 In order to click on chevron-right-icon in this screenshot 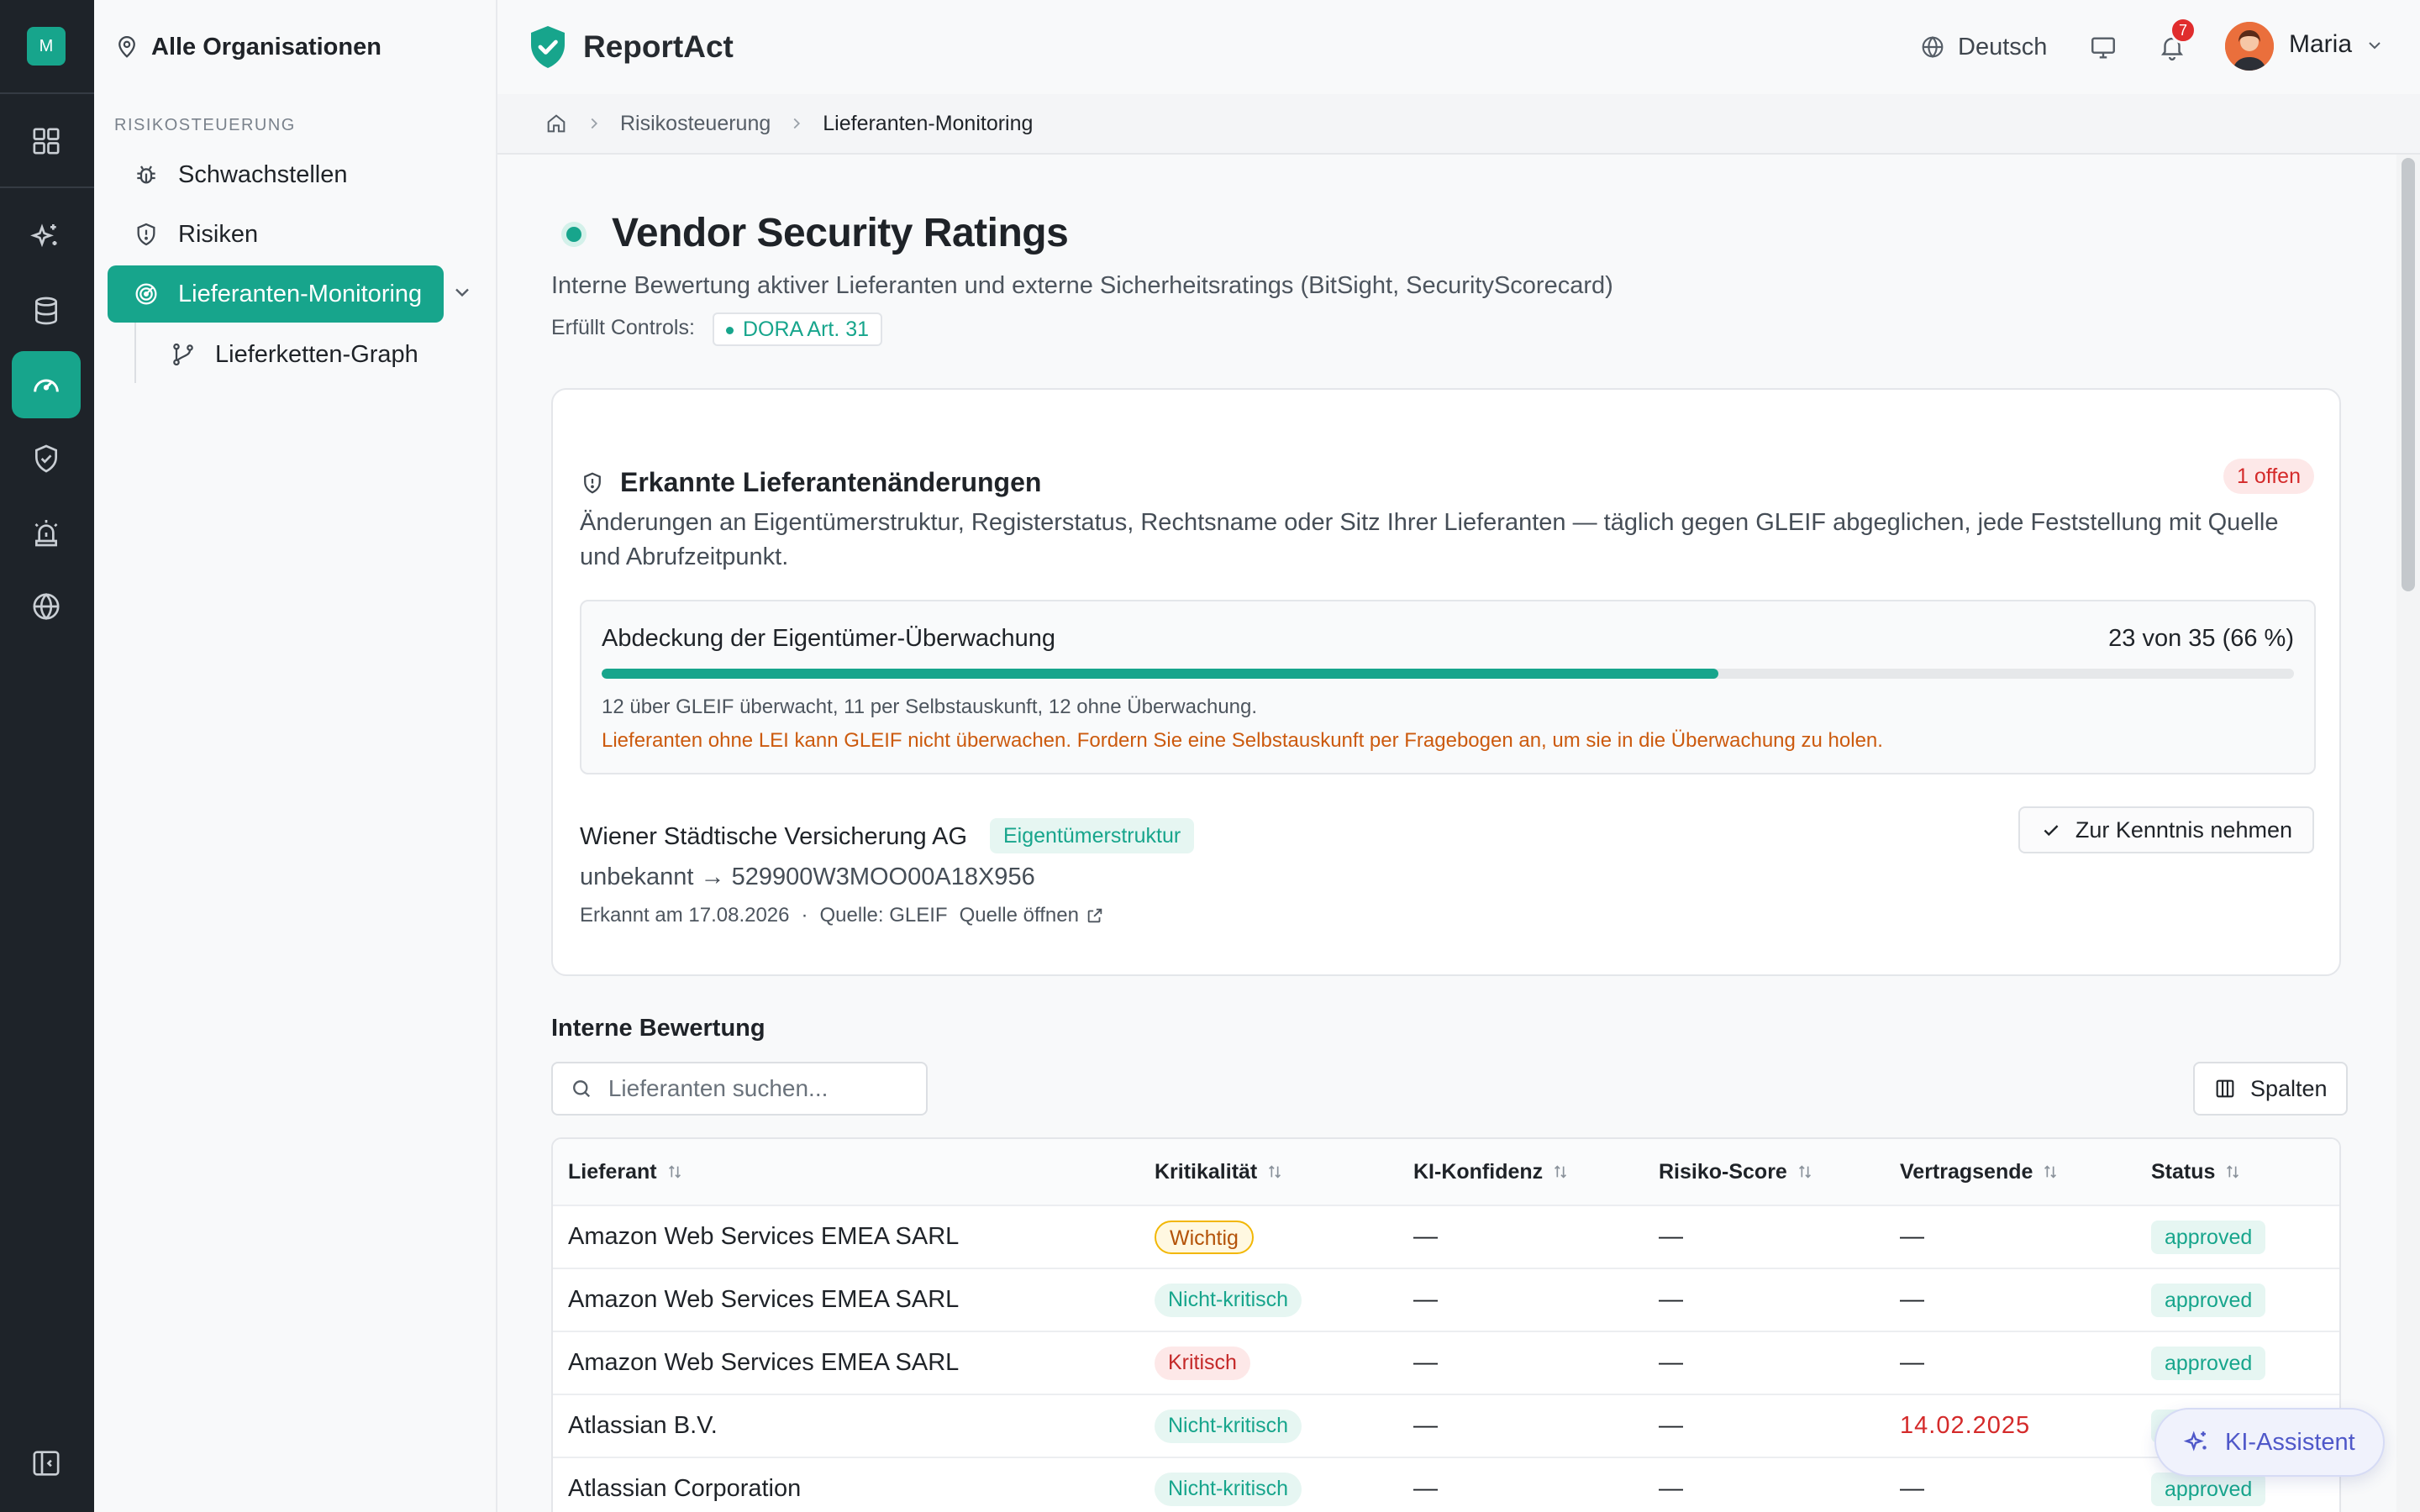, I will do `click(594, 123)`.